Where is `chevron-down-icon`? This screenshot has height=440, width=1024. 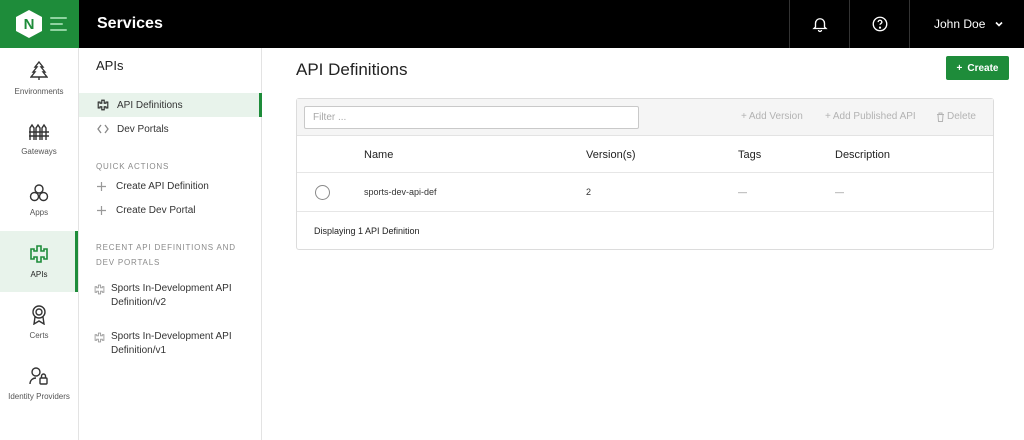
chevron-down-icon is located at coordinates (999, 24).